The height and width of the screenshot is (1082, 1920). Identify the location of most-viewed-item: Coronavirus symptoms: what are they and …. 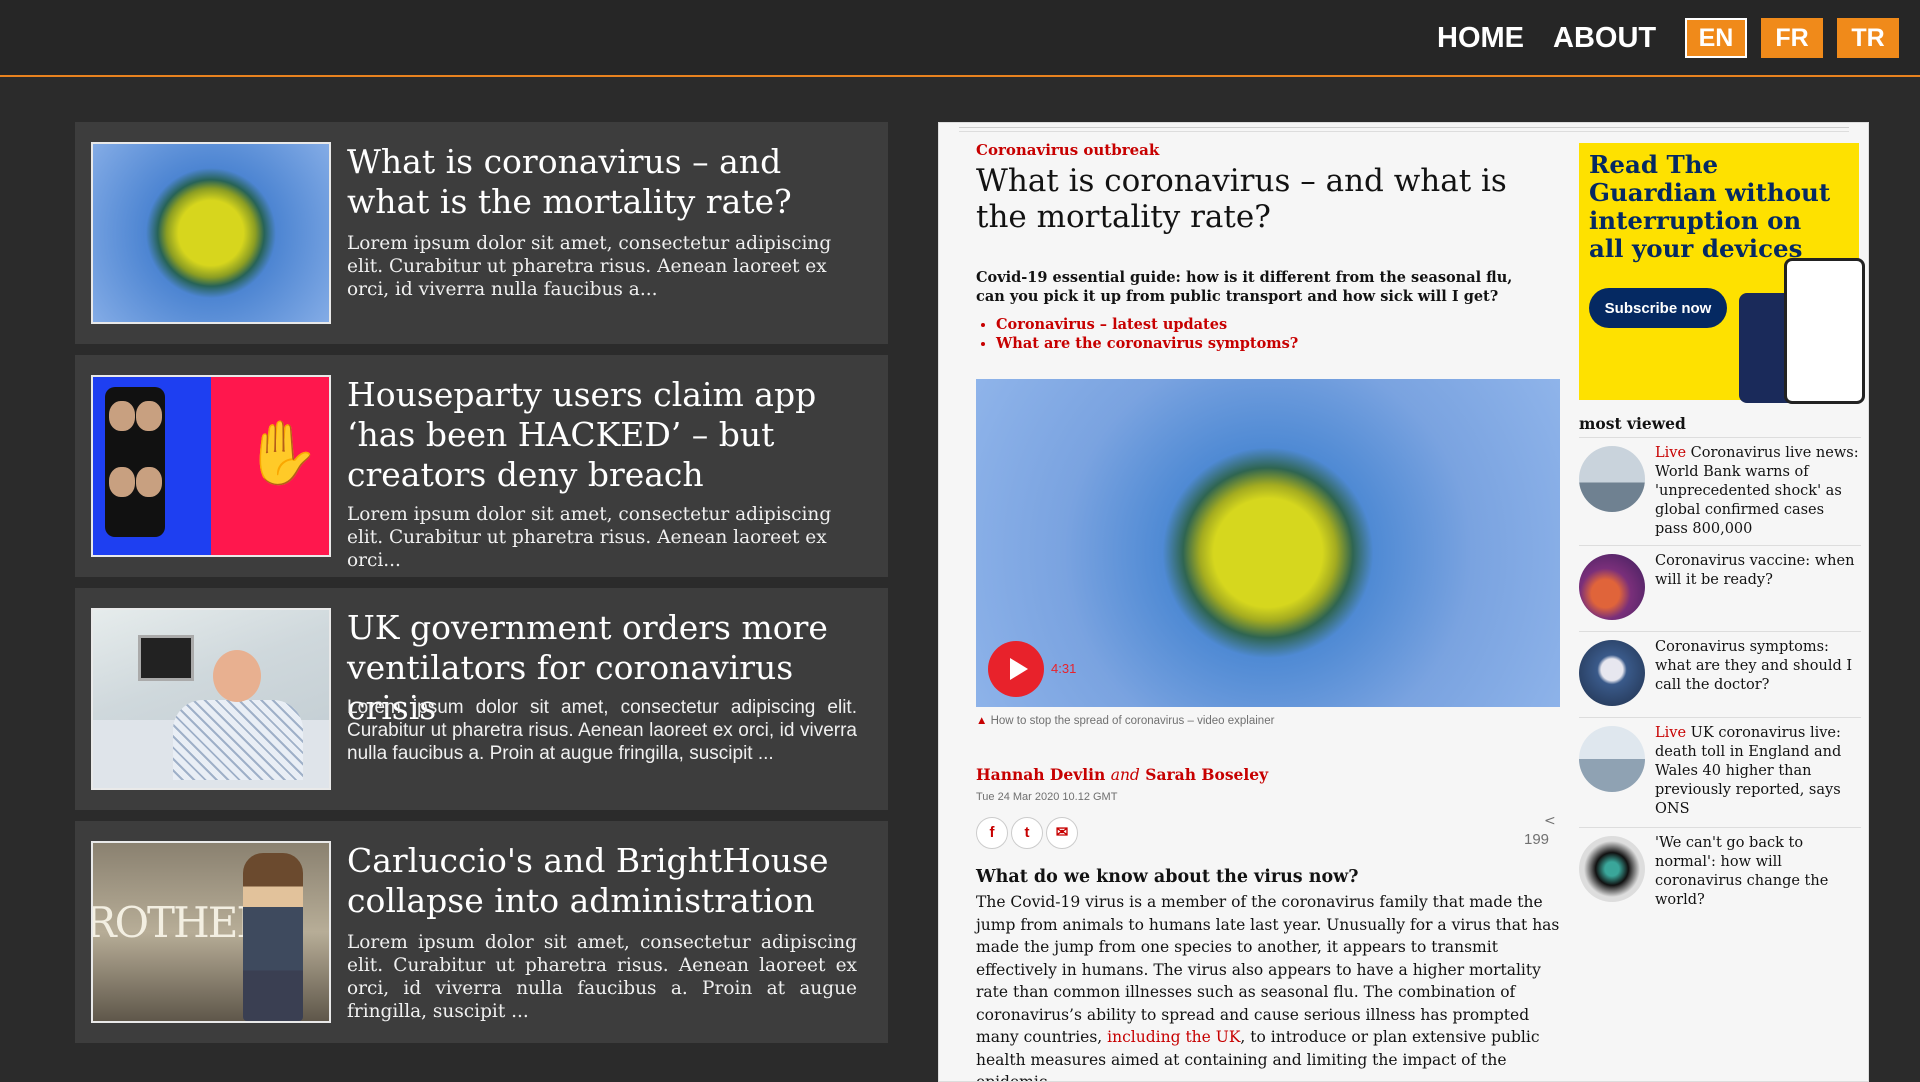
(1720, 674).